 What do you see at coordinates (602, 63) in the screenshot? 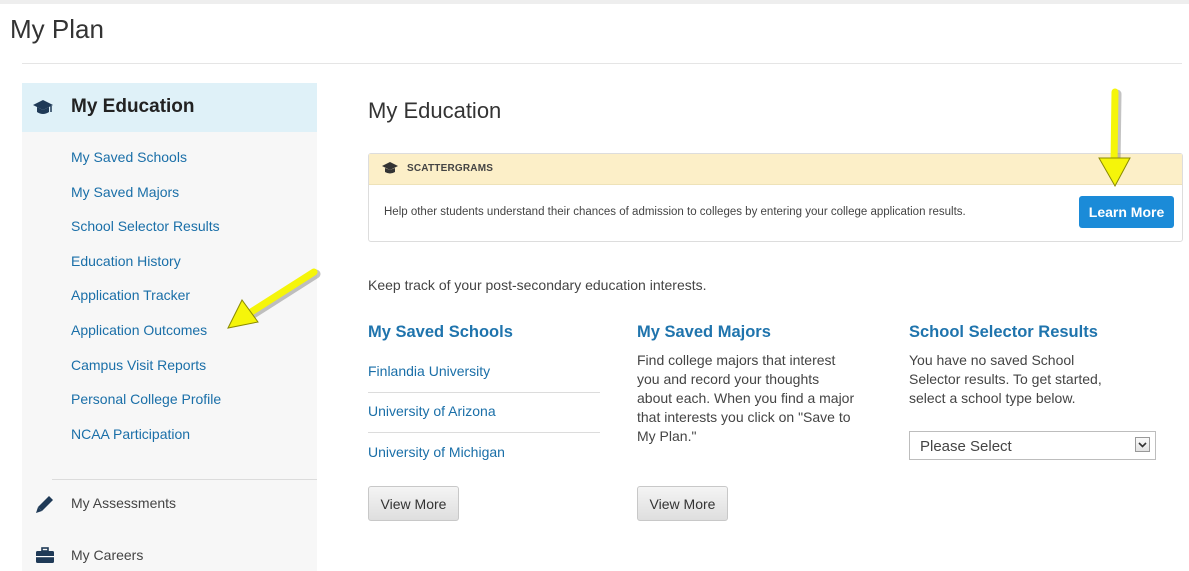
I see `title-divider` at bounding box center [602, 63].